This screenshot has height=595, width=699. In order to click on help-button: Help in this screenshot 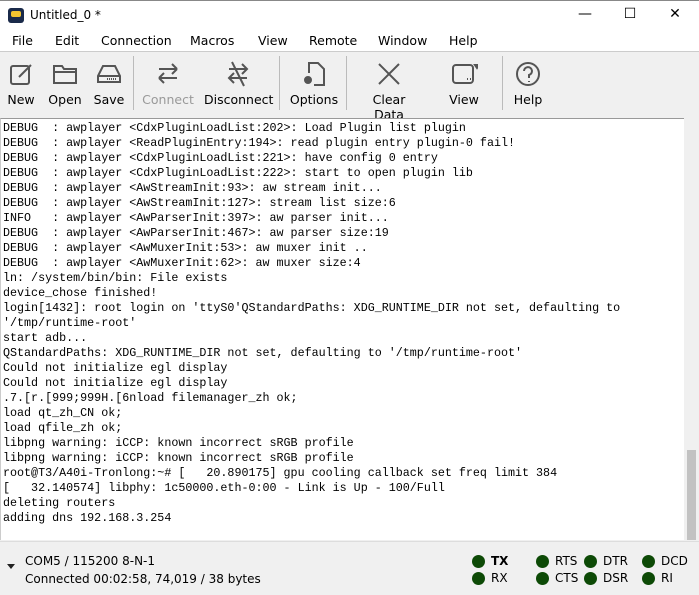, I will do `click(528, 83)`.